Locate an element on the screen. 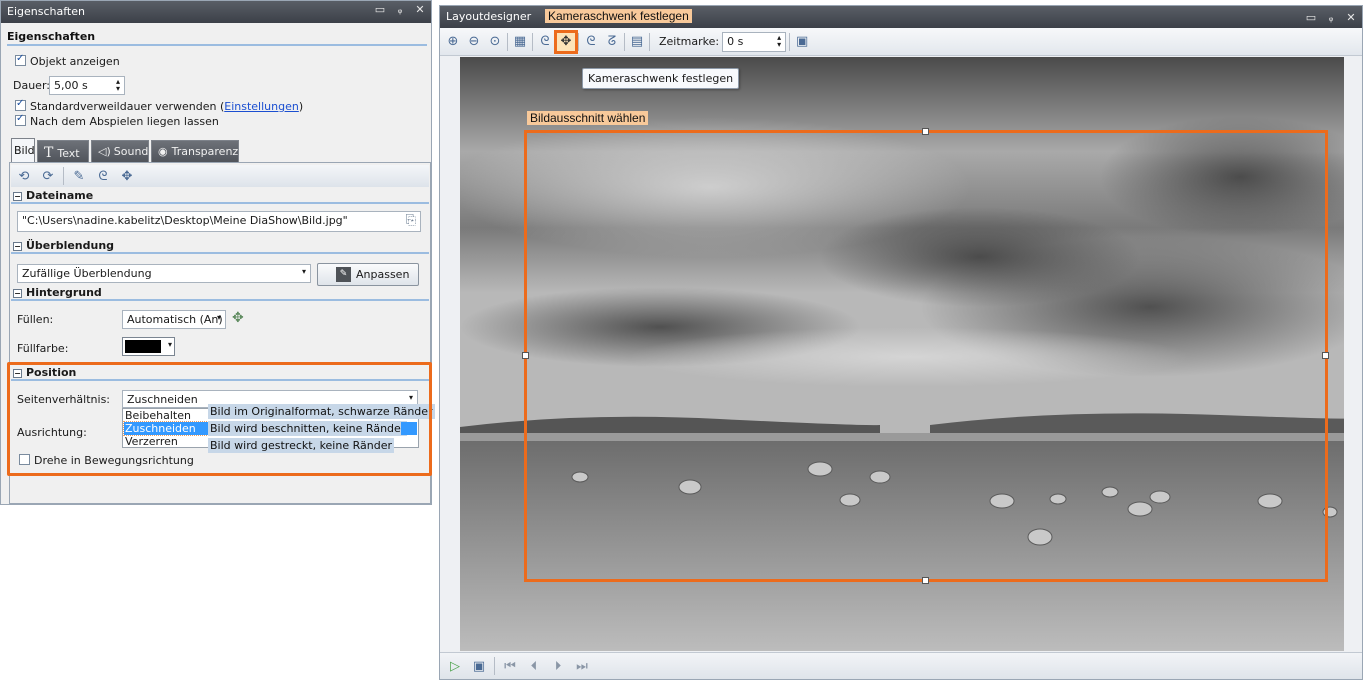 The height and width of the screenshot is (682, 1364). adjust-button: ✎ Anpassen is located at coordinates (368, 274).